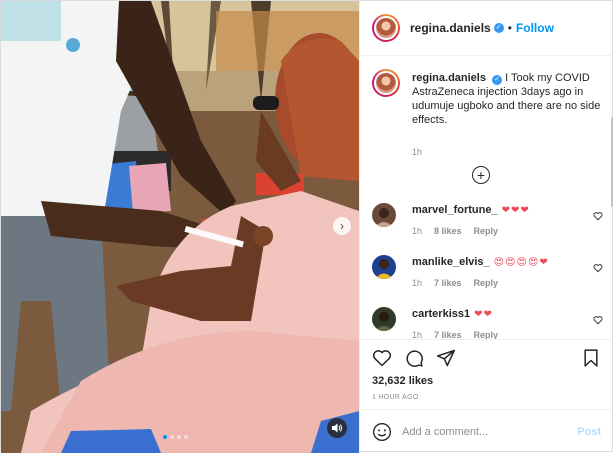 Image resolution: width=613 pixels, height=453 pixels. I want to click on comment-input, so click(487, 431).